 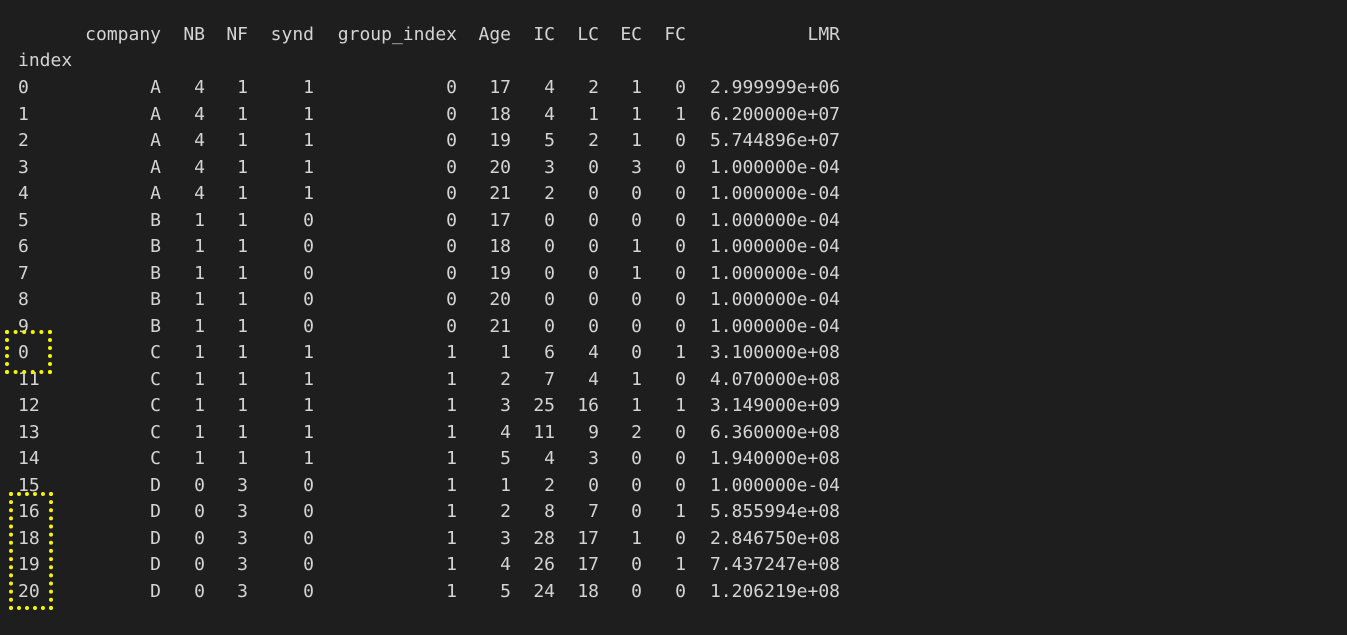 I want to click on cell-ic: 8, so click(x=549, y=511).